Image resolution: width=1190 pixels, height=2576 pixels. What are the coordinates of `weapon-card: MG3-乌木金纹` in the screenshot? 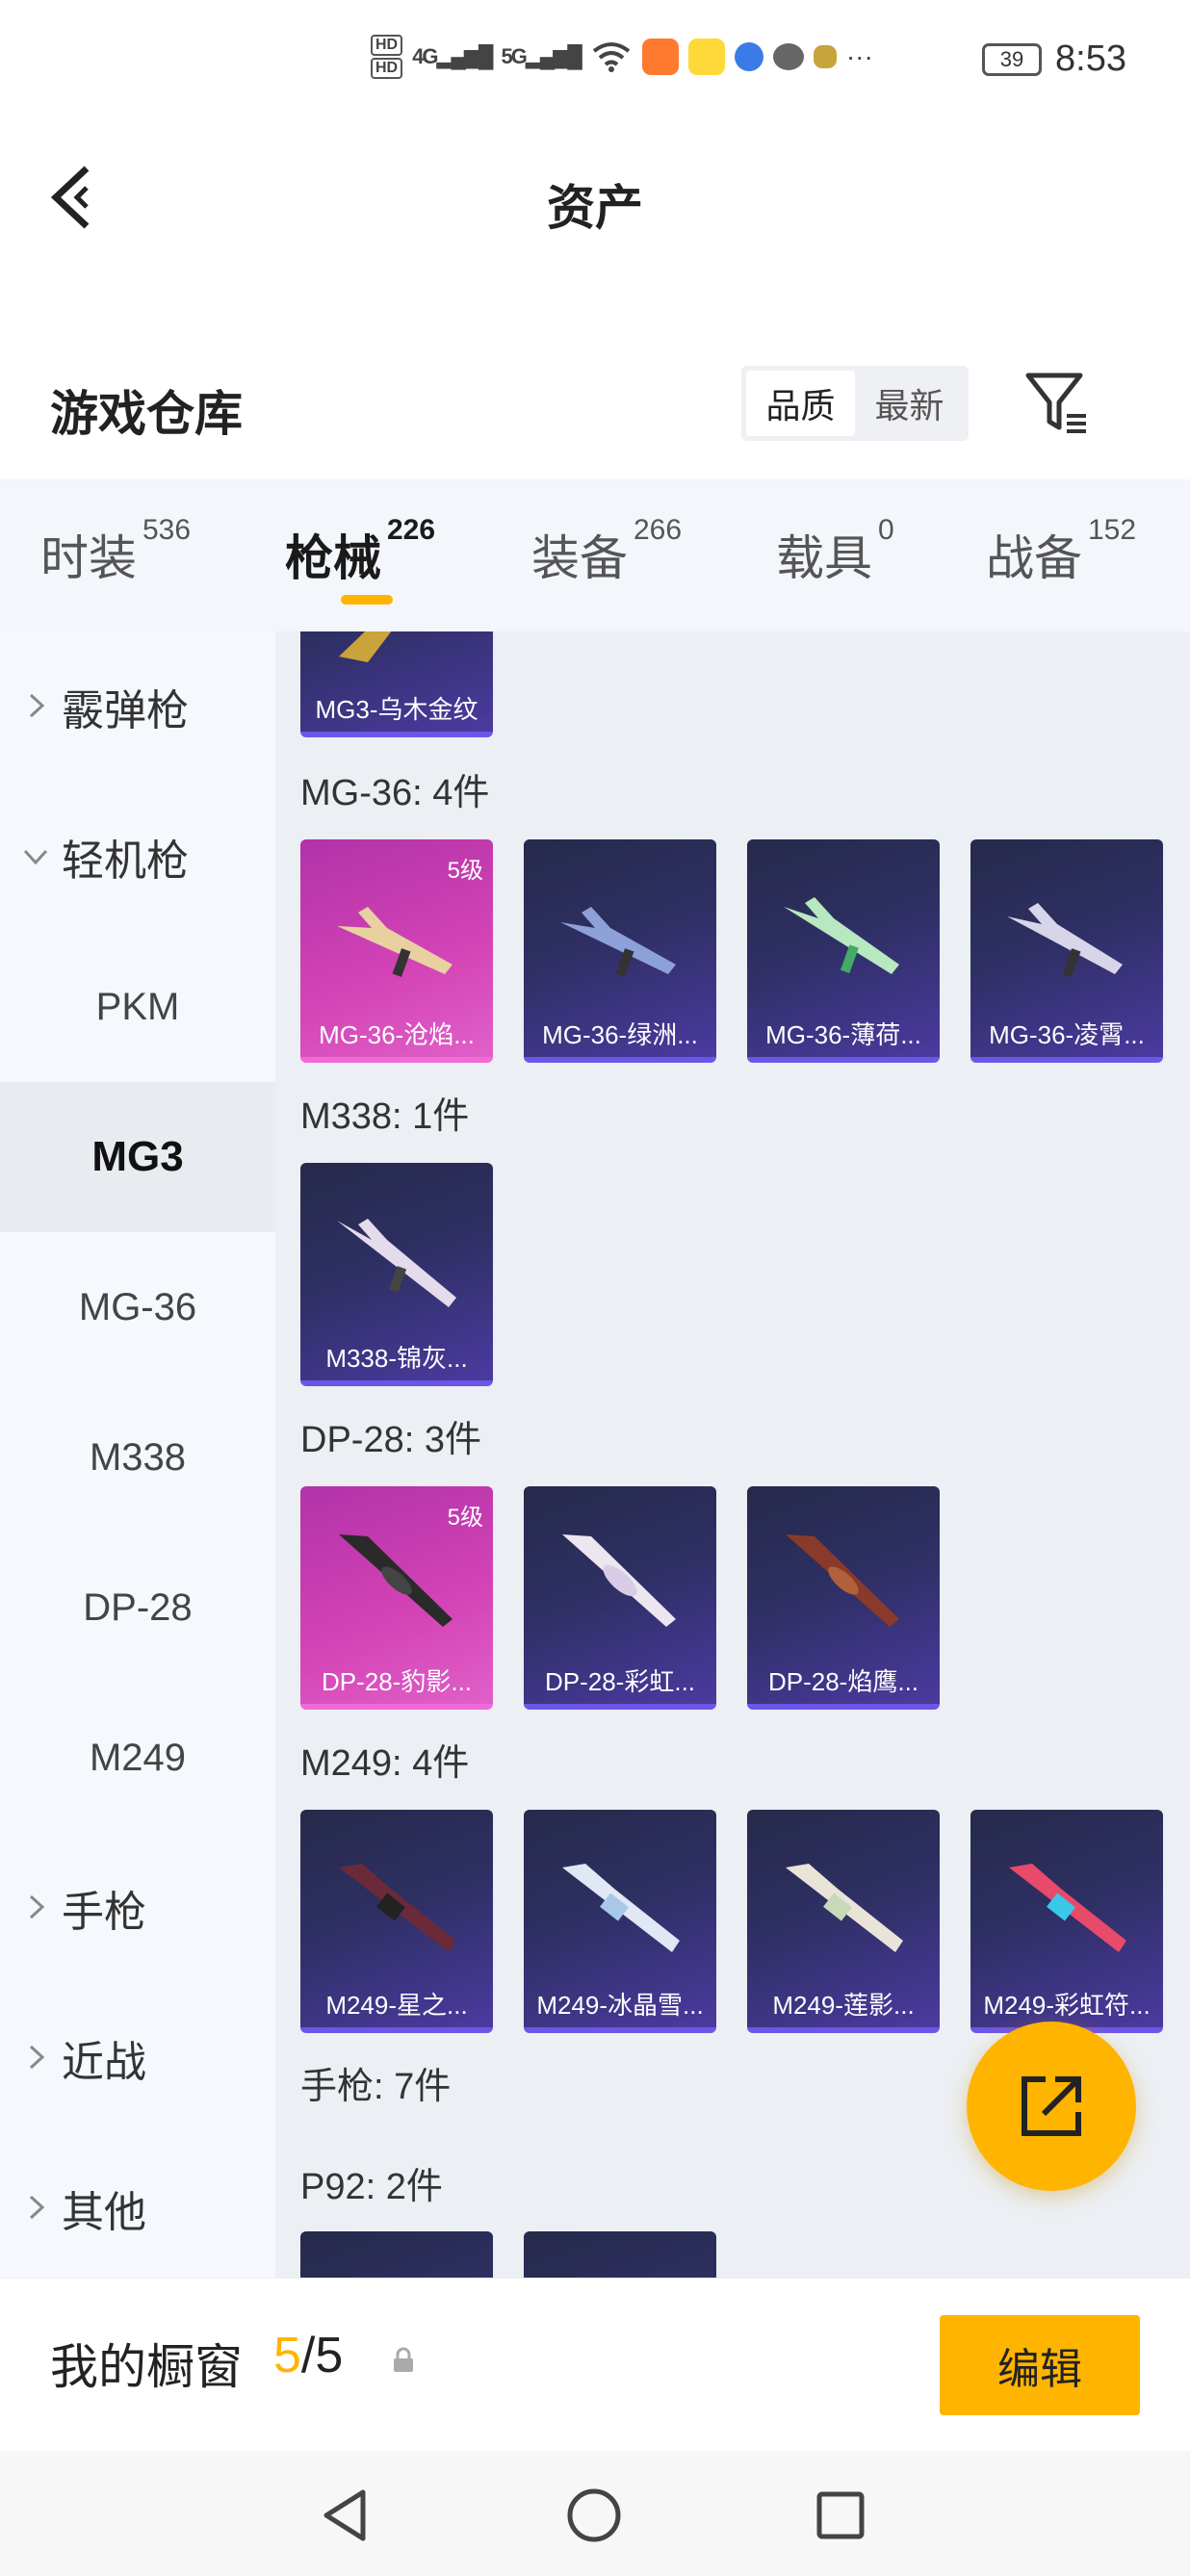 It's located at (397, 684).